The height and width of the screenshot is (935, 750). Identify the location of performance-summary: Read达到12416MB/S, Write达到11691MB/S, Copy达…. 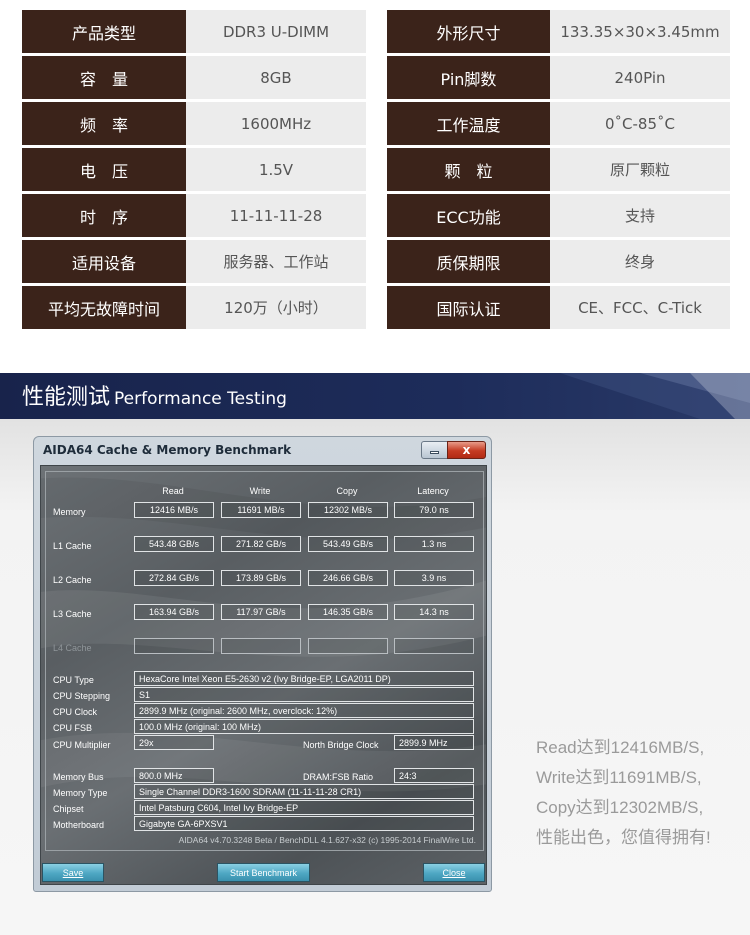
(641, 793).